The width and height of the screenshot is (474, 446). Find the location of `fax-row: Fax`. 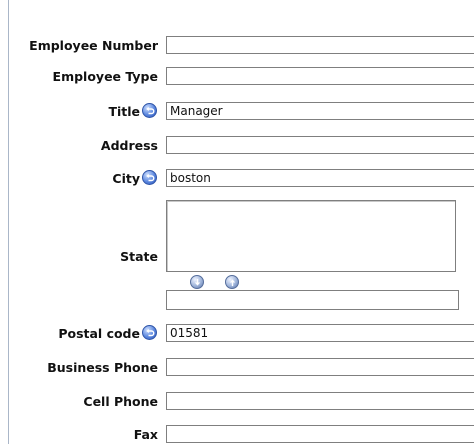

fax-row: Fax is located at coordinates (237, 435).